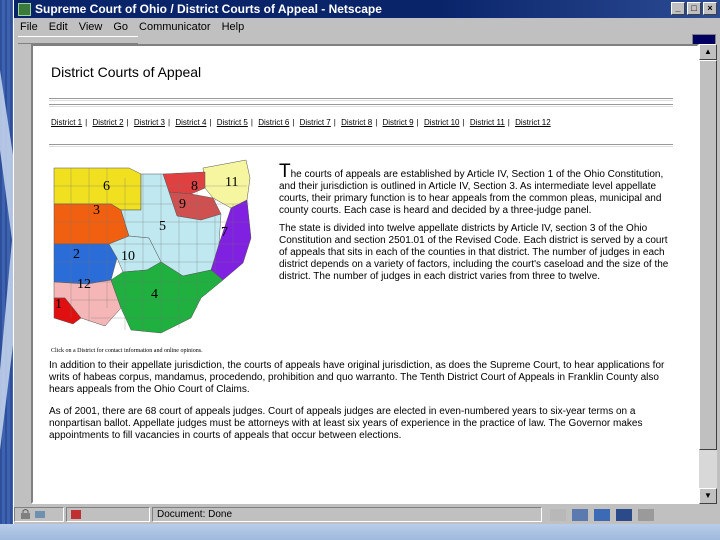  I want to click on maximize-button: □, so click(694, 8).